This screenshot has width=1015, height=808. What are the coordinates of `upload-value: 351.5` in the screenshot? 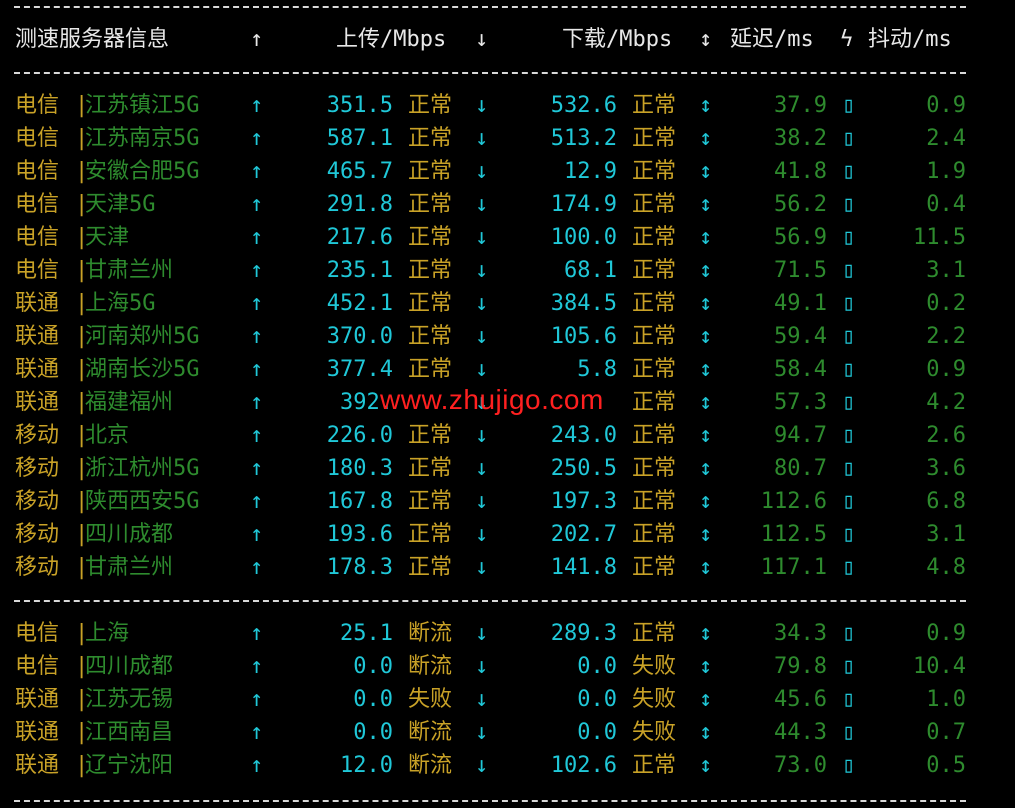 It's located at (359, 105).